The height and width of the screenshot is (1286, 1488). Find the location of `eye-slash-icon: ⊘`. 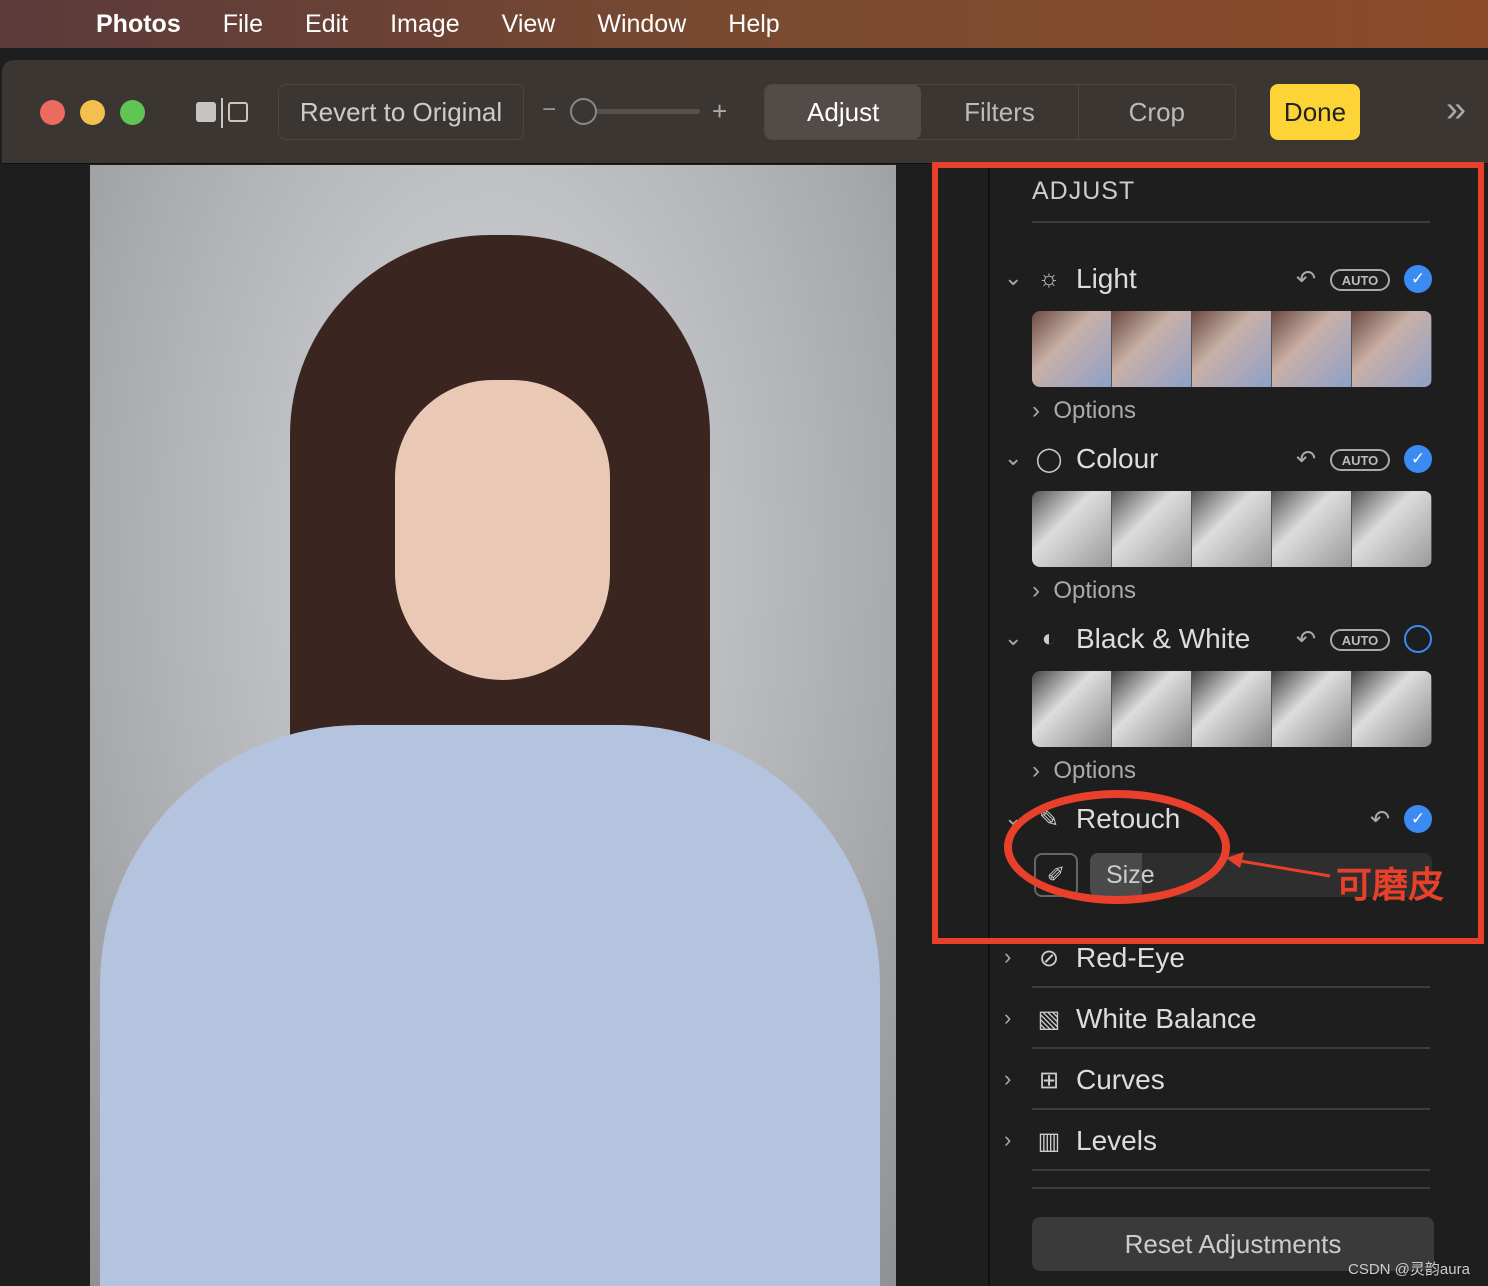

eye-slash-icon: ⊘ is located at coordinates (1049, 958).